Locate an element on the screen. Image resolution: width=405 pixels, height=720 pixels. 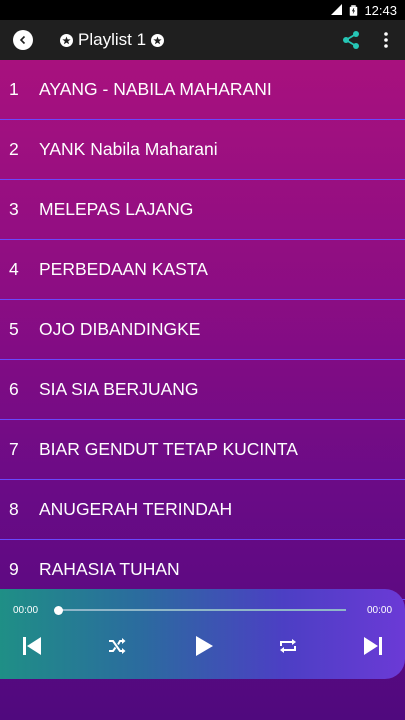
track-title: YANK Nabila Maharani is located at coordinates (128, 149).